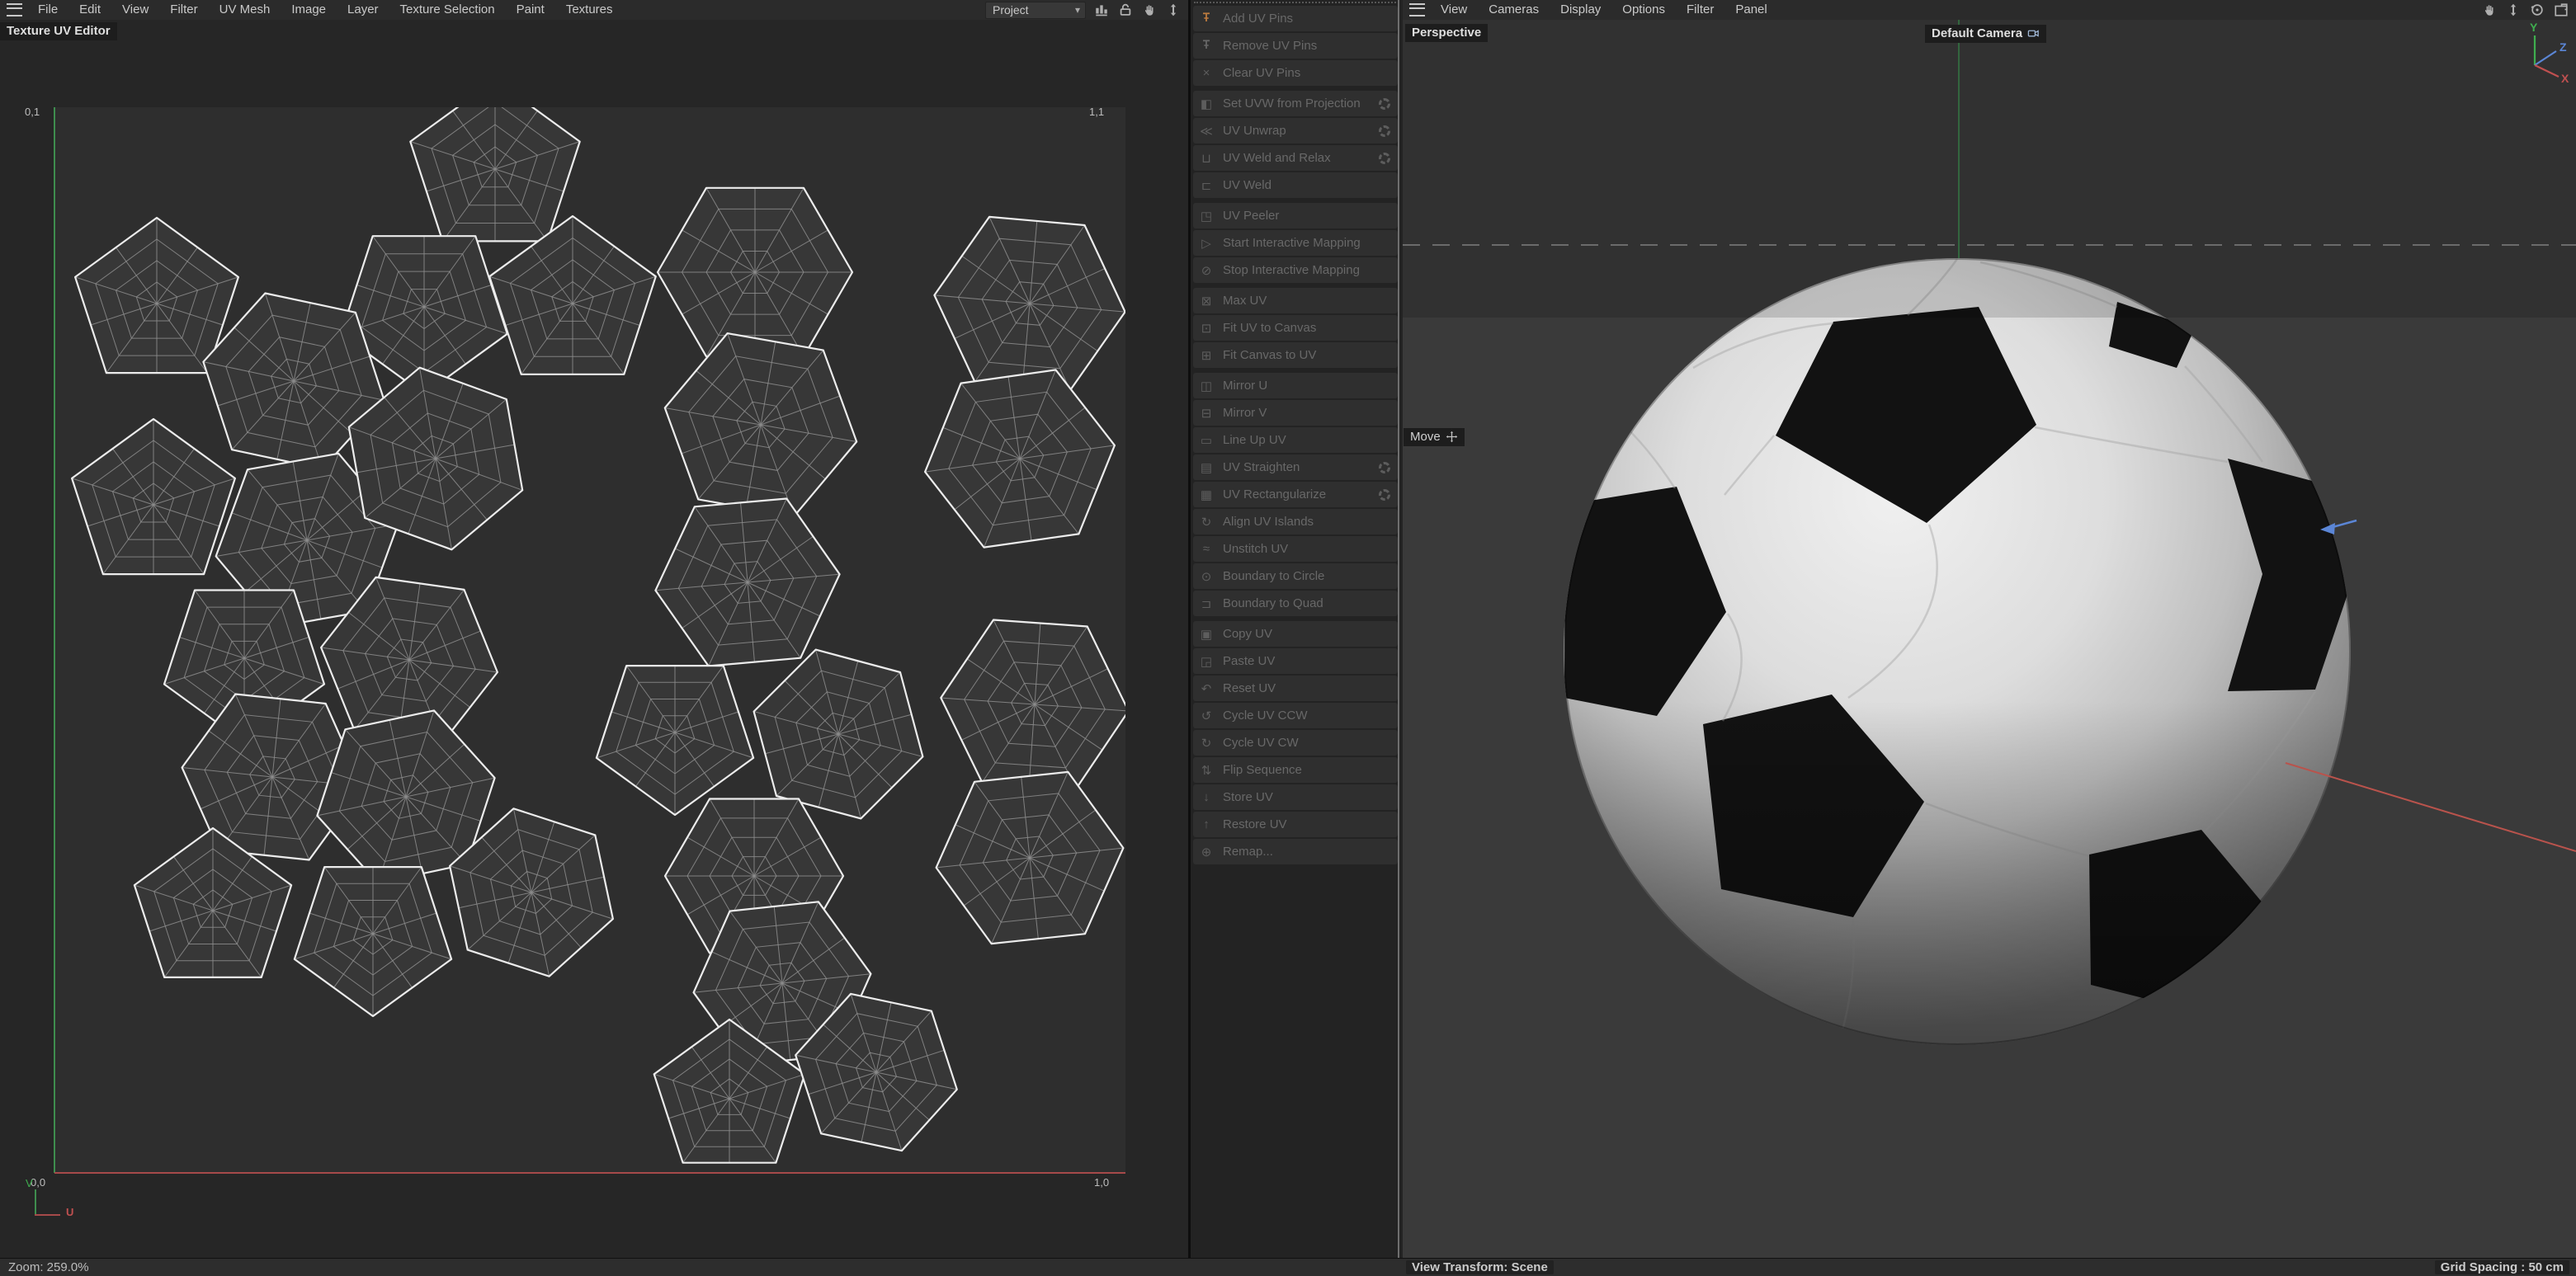 The image size is (2576, 1276). I want to click on uv-command-uv-peeler: ◳ UV Peeler, so click(1295, 215).